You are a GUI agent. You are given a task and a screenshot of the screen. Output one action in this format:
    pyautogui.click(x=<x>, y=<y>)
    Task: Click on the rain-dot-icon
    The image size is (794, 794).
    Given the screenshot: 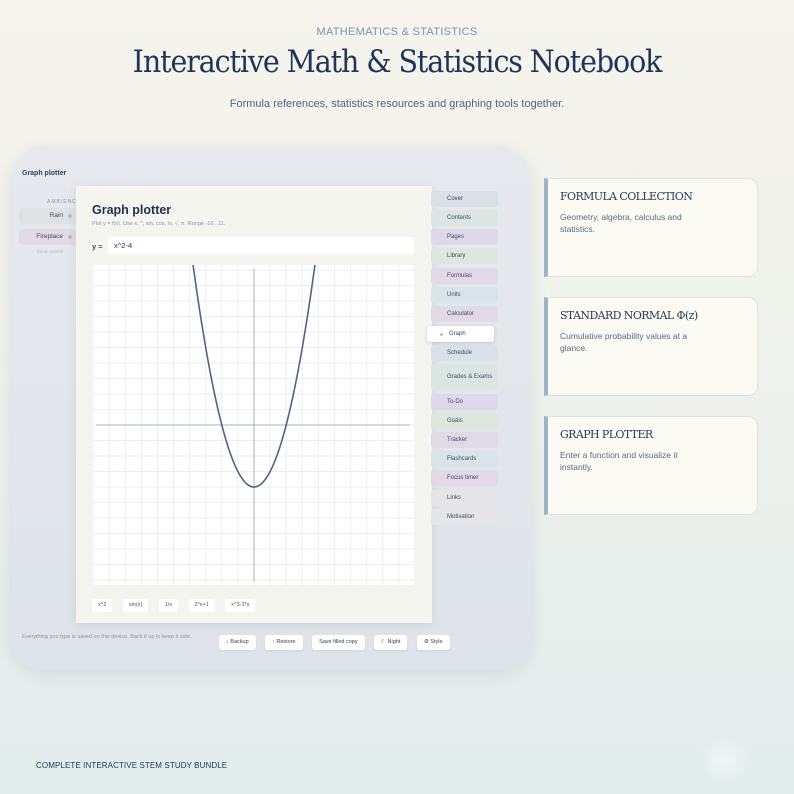 What is the action you would take?
    pyautogui.click(x=70, y=216)
    